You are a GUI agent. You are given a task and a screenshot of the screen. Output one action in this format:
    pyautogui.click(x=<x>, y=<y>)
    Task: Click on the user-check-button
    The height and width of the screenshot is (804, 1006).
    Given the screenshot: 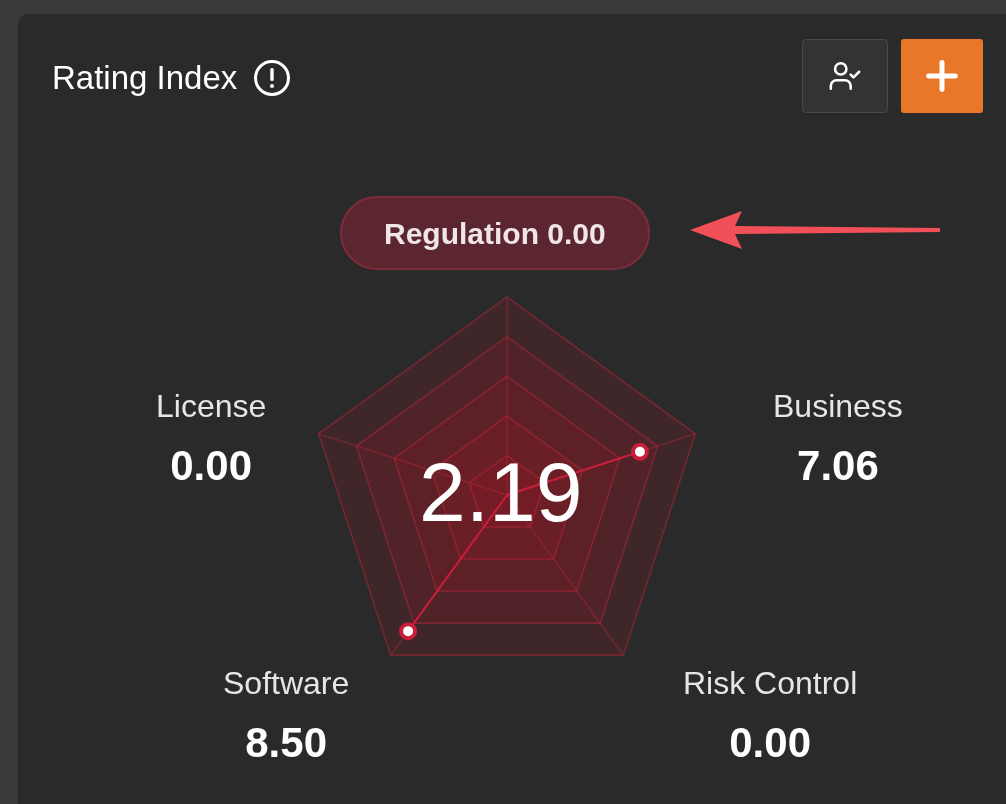 What is the action you would take?
    pyautogui.click(x=845, y=76)
    